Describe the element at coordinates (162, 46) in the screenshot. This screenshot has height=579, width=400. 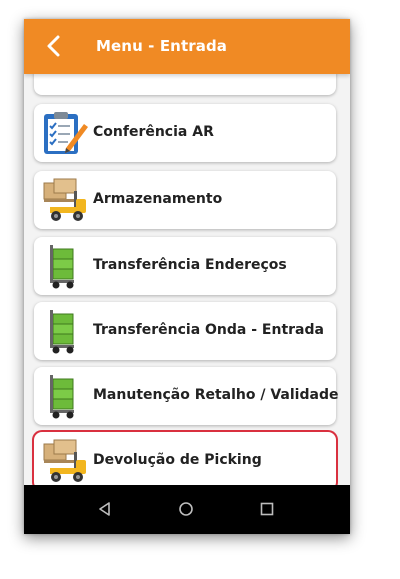
I see `page-title: Menu - Entrada` at that location.